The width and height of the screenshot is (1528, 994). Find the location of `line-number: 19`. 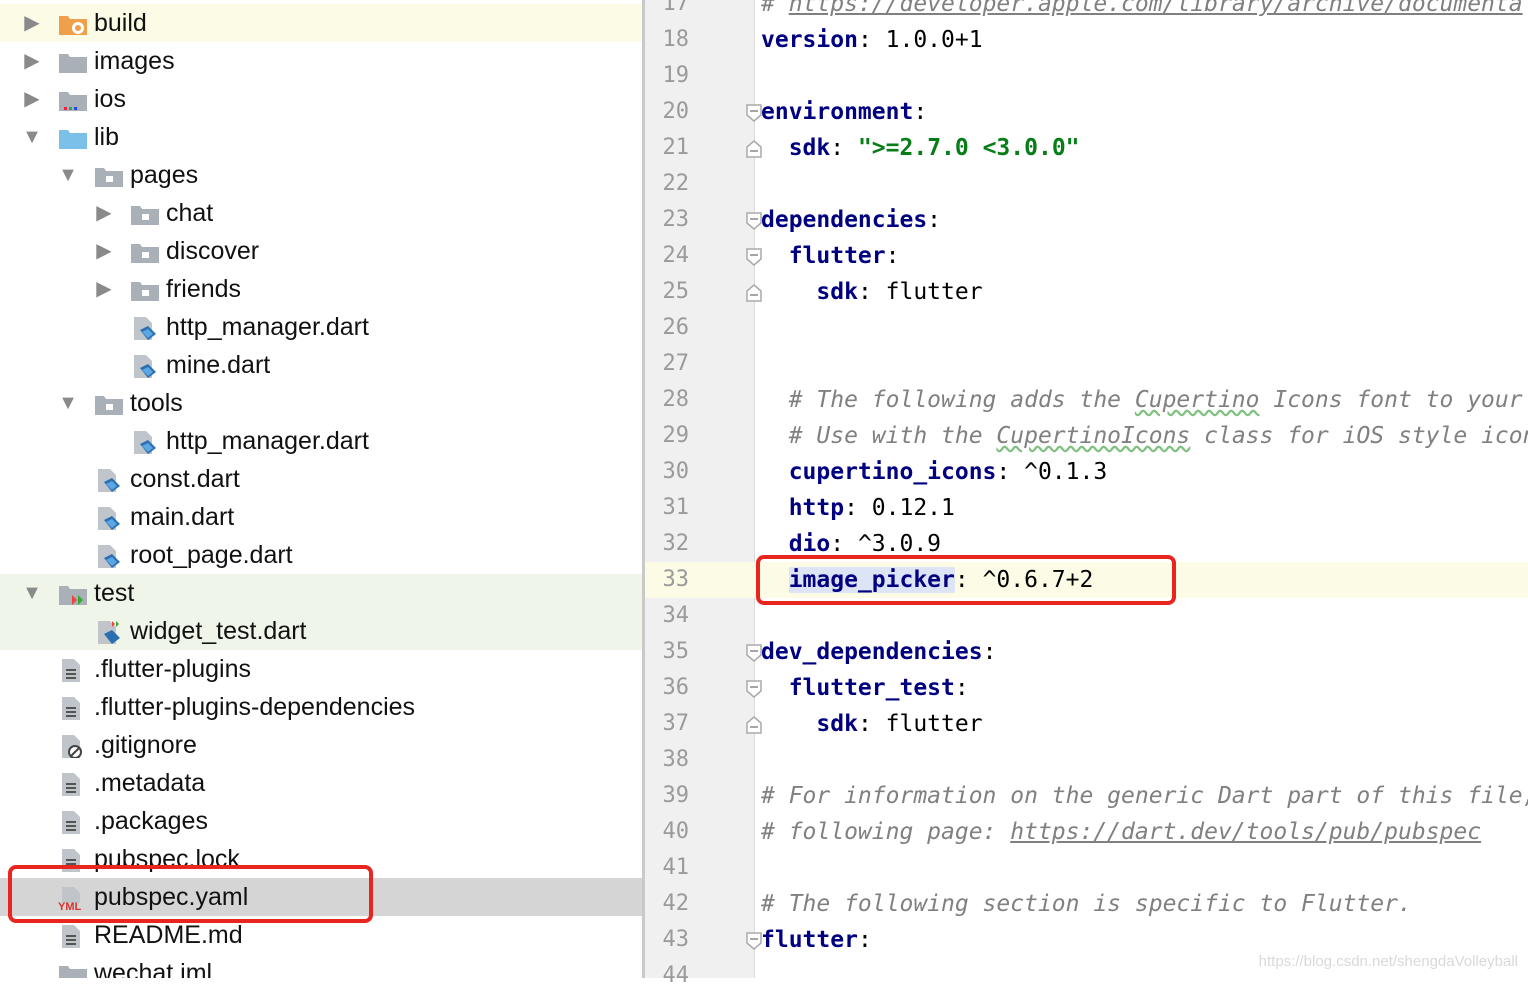

line-number: 19 is located at coordinates (676, 75).